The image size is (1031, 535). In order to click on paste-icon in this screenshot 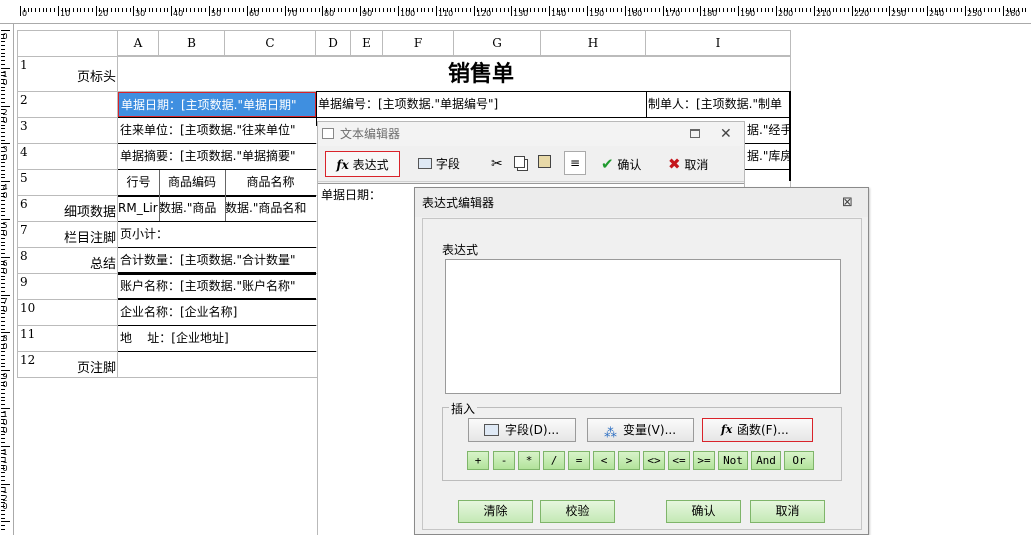, I will do `click(544, 164)`.